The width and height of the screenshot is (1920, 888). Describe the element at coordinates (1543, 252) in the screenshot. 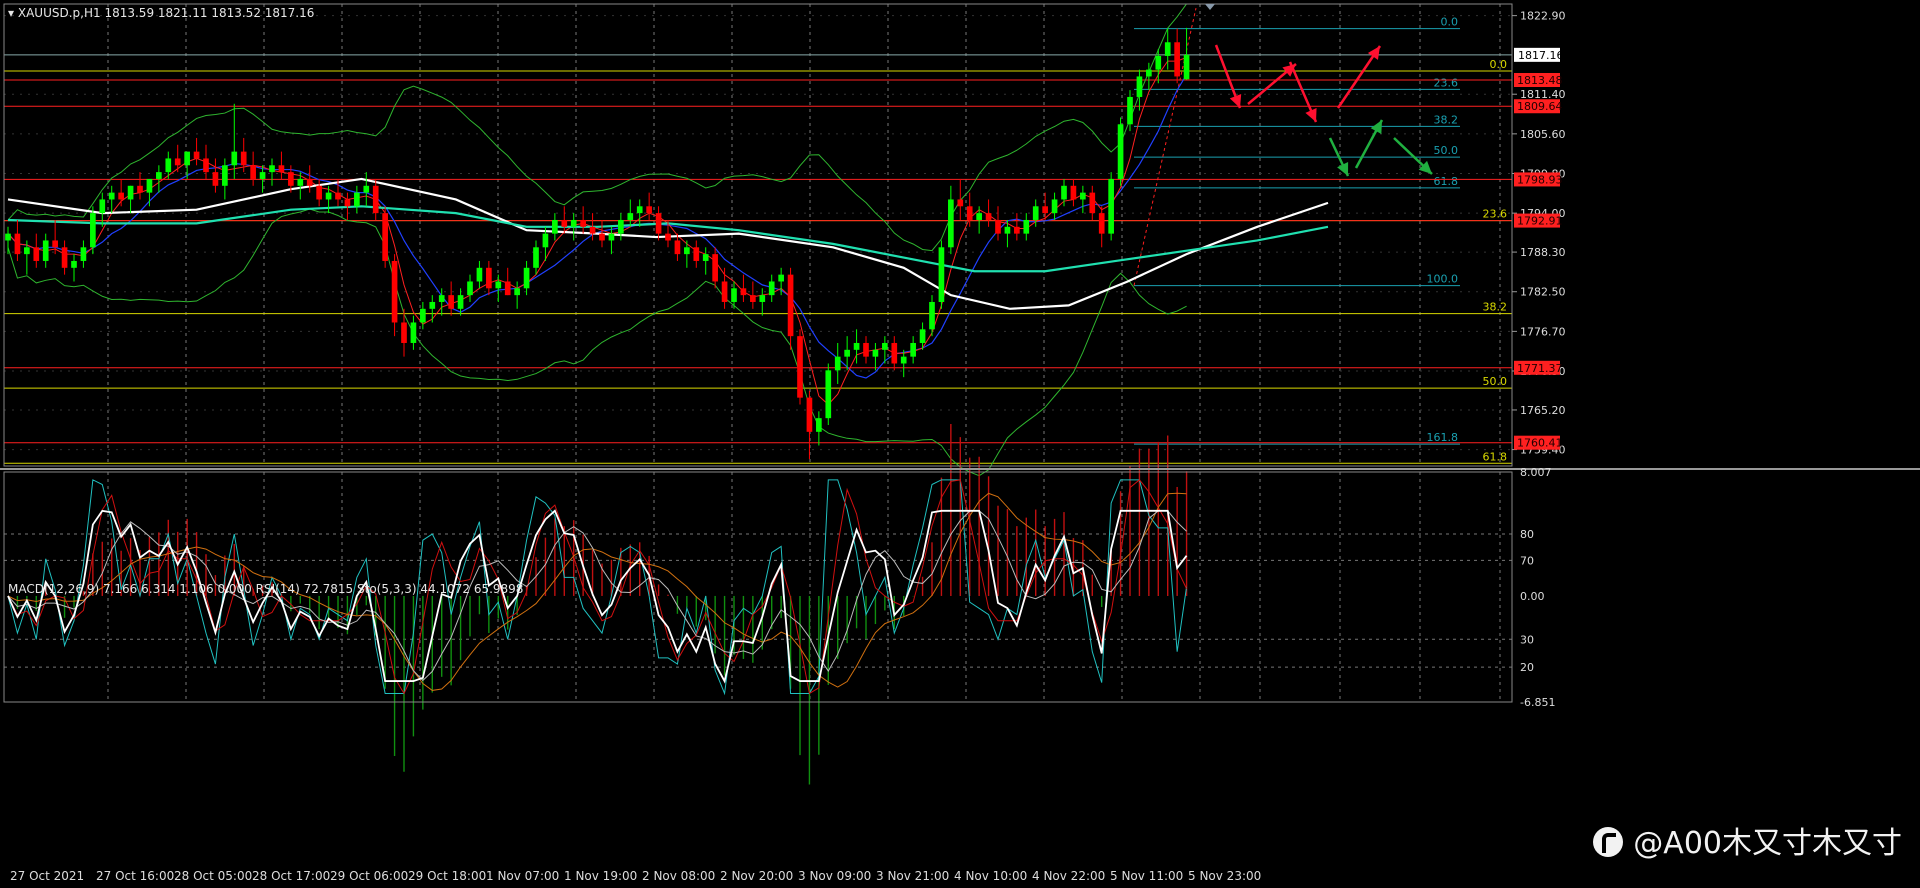

I see `y-axis-label: 1788.30` at that location.